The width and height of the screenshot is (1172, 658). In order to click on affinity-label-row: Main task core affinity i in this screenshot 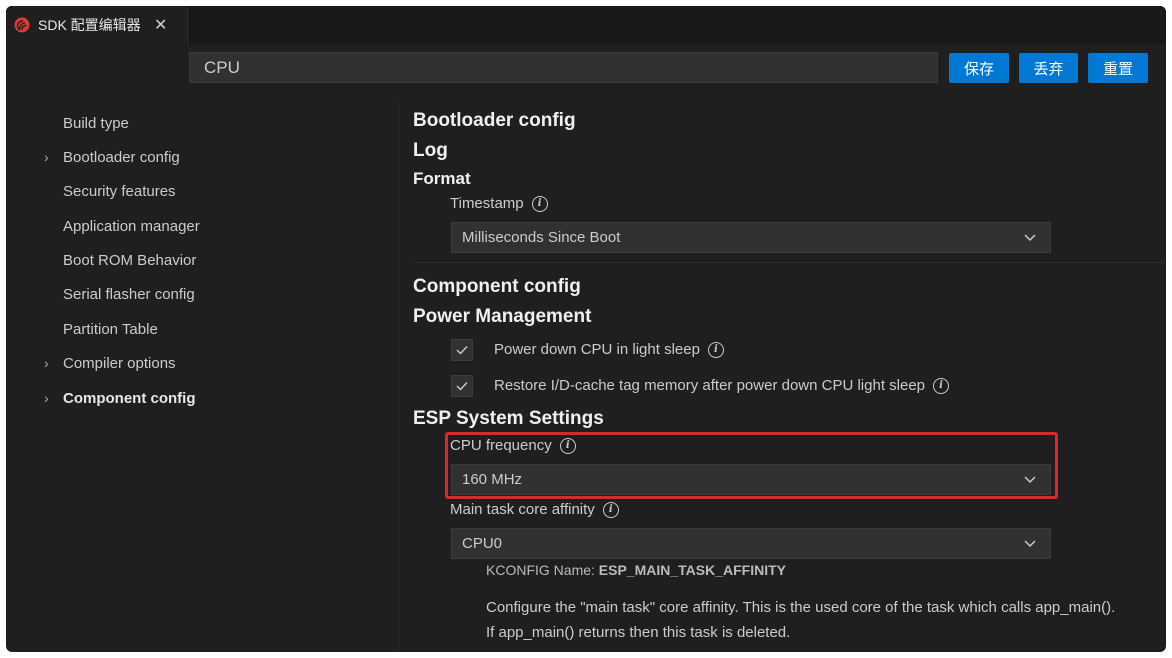, I will do `click(534, 509)`.